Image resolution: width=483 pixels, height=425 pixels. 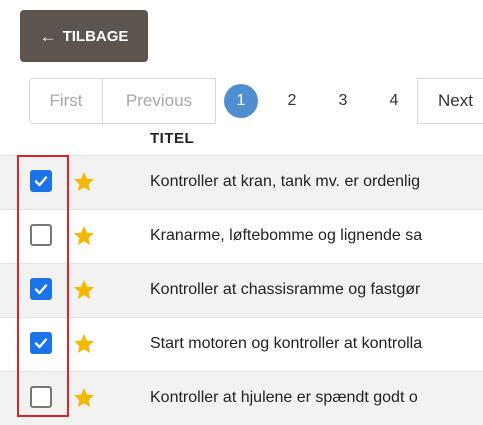 I want to click on page-2-button: 2, so click(x=292, y=101).